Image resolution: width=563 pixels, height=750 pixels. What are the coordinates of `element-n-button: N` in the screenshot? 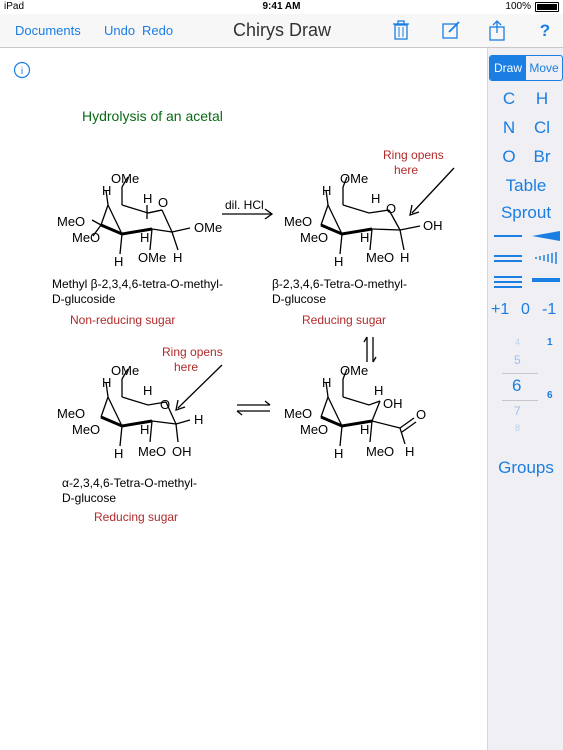 It's located at (509, 128).